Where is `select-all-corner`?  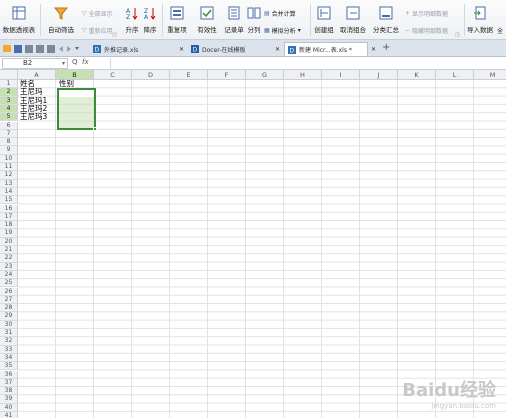
select-all-corner is located at coordinates (9, 75).